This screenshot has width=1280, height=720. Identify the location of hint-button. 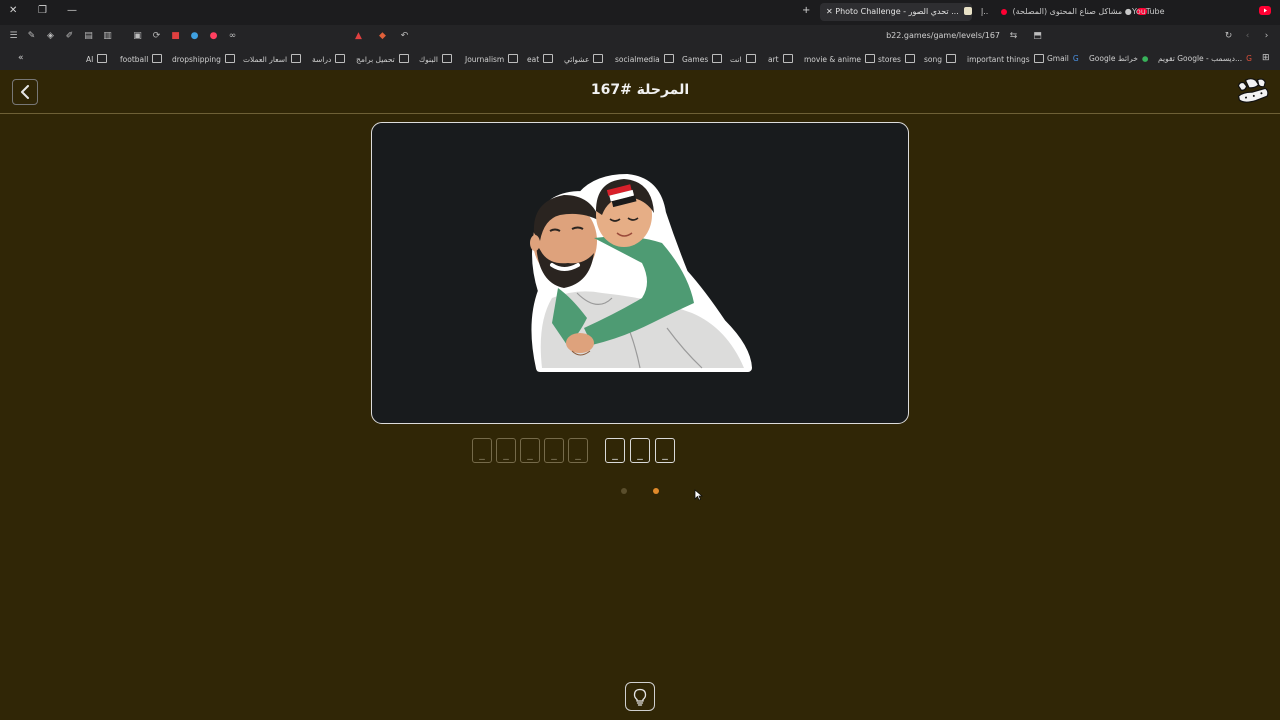
(640, 696).